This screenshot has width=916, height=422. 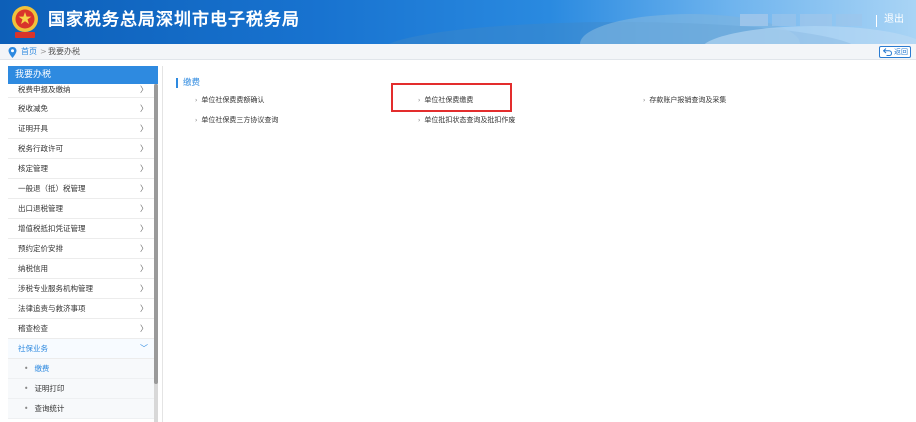 I want to click on breadcrumb-current: 我要办税, so click(x=64, y=51).